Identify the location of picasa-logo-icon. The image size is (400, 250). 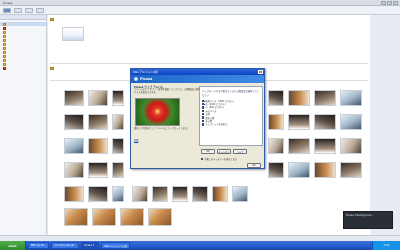
(136, 79).